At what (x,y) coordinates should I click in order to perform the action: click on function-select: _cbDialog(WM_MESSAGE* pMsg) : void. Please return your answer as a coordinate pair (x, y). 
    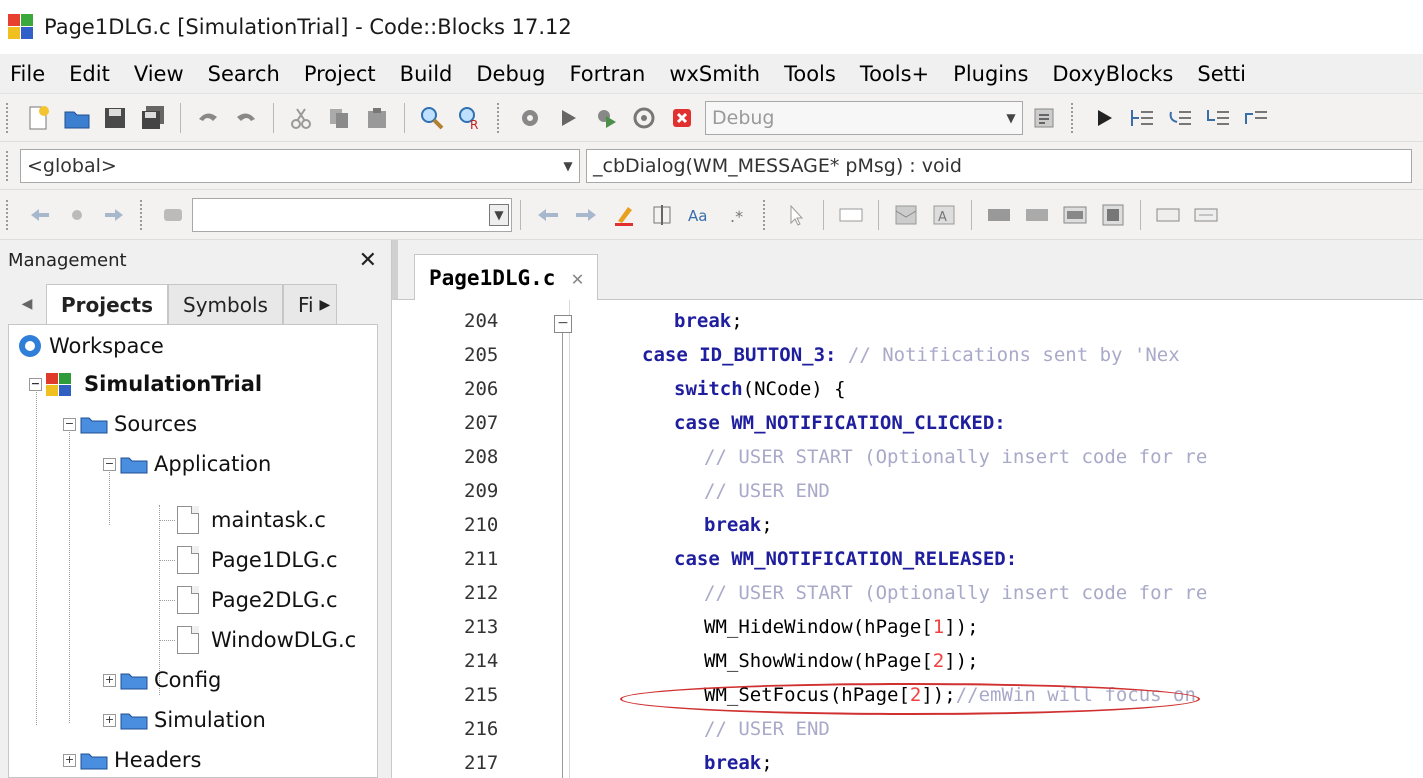
    Looking at the image, I should click on (999, 165).